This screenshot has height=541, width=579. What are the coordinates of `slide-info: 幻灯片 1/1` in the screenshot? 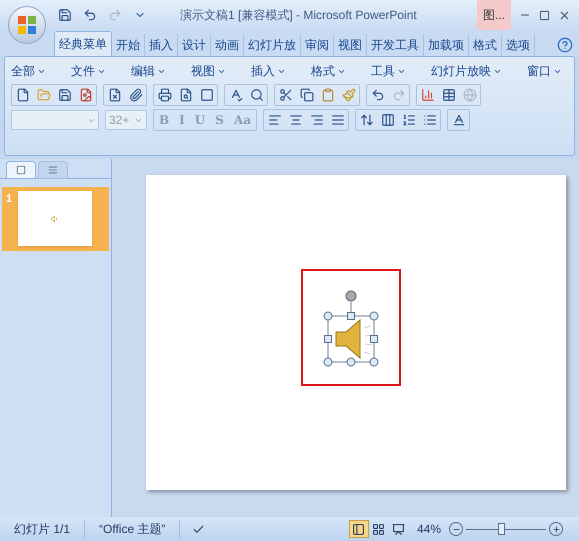 It's located at (43, 529).